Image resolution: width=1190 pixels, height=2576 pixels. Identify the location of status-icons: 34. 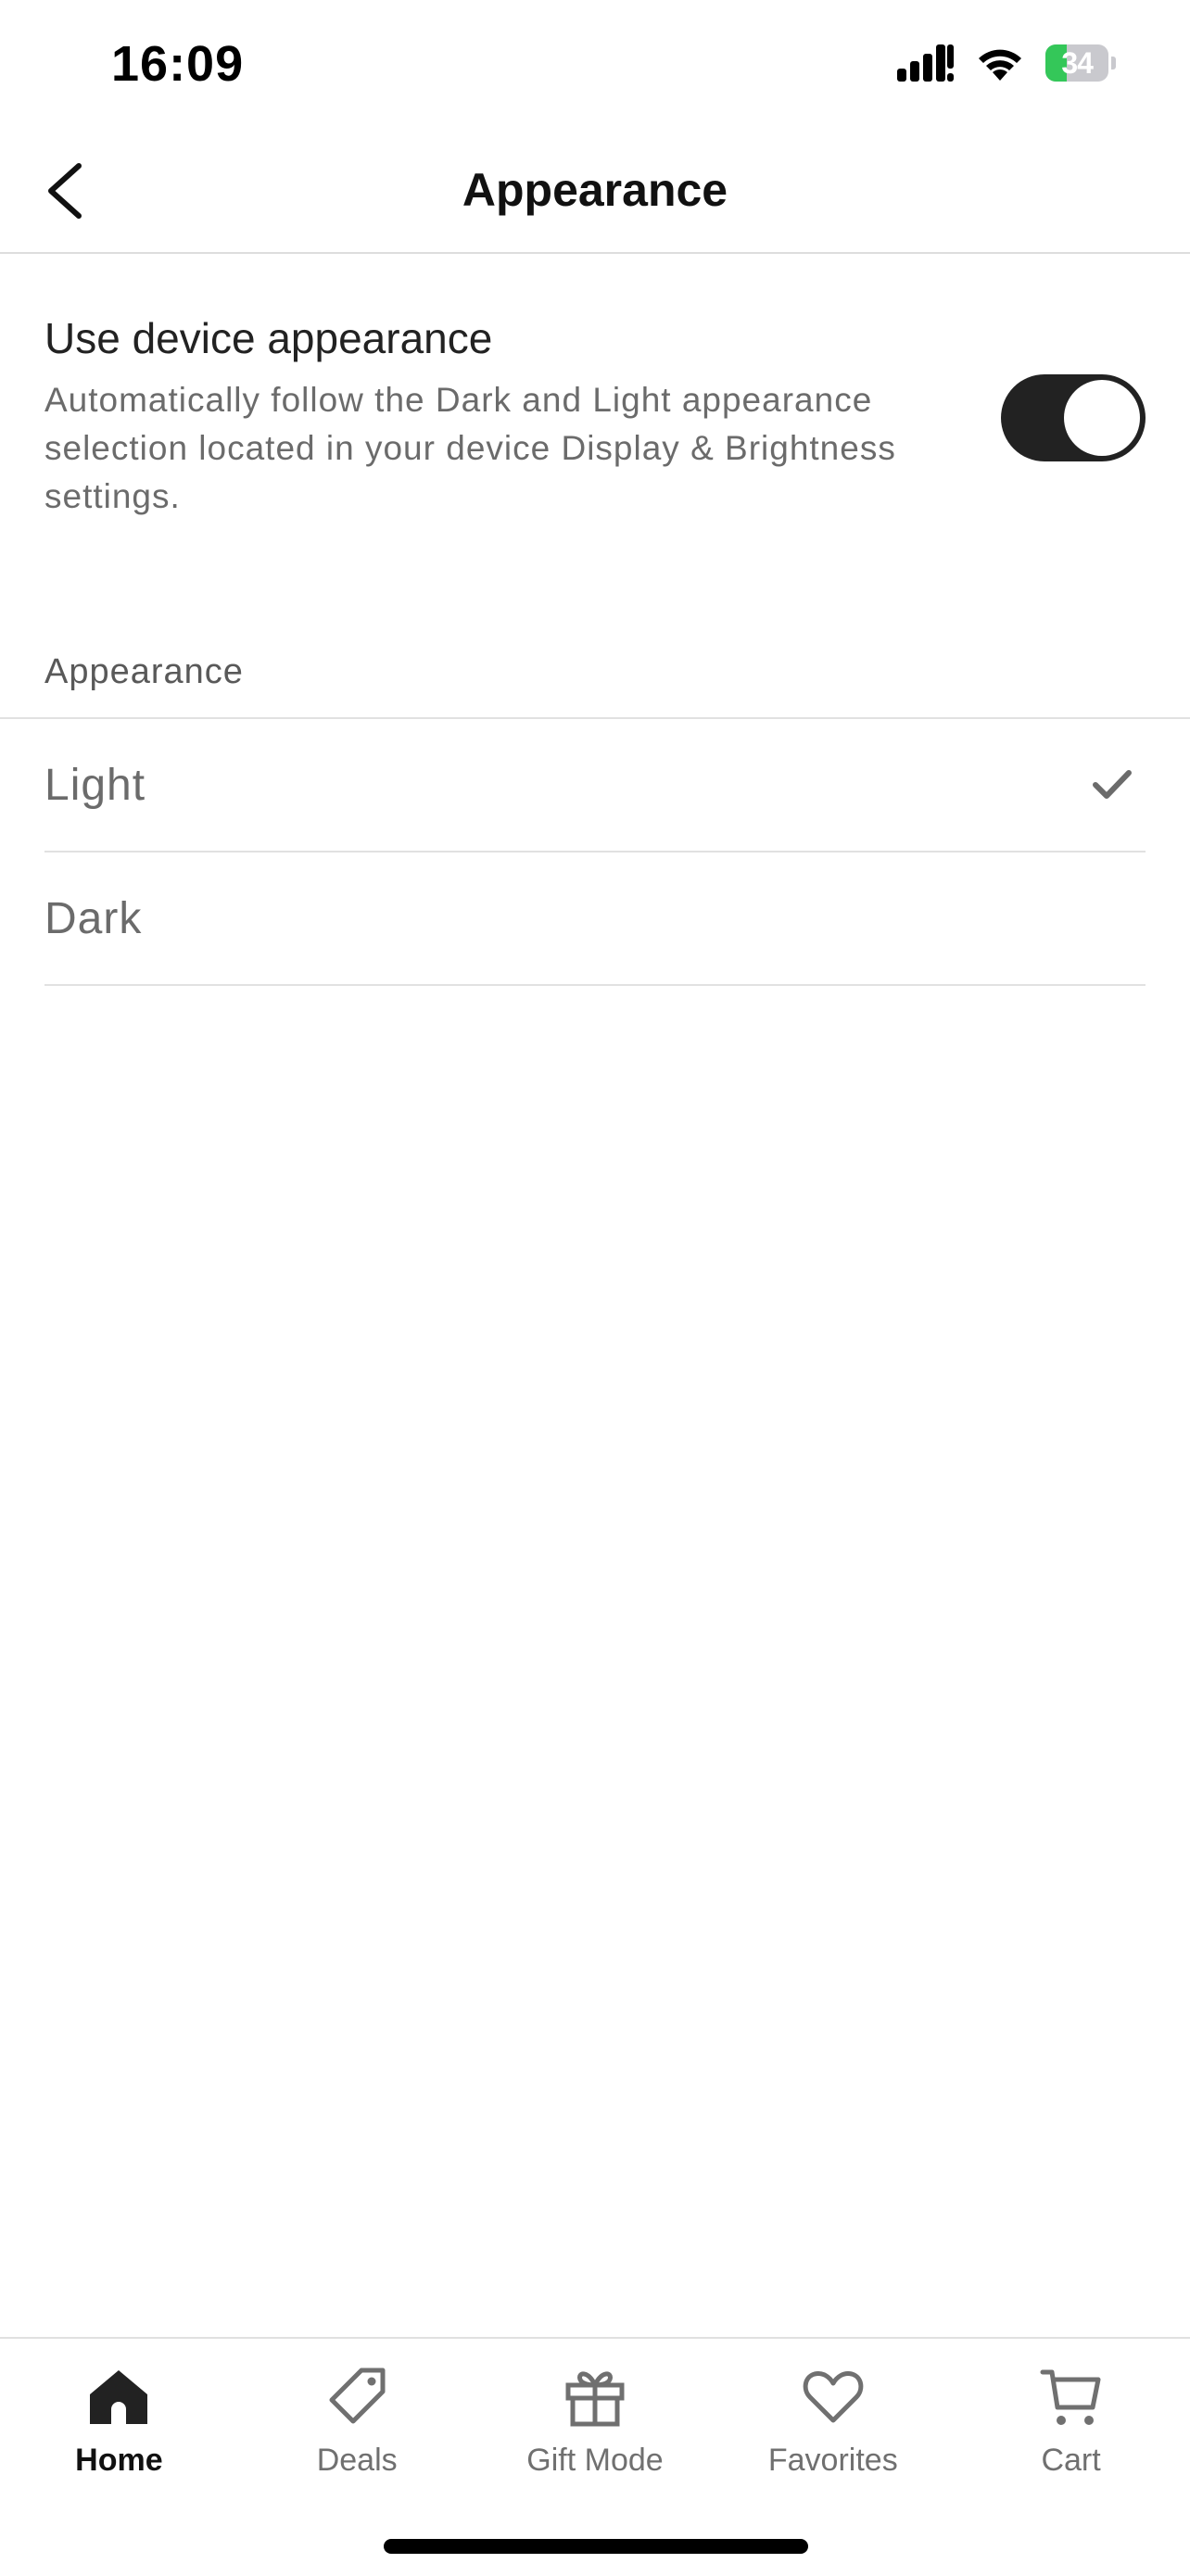
(1006, 63).